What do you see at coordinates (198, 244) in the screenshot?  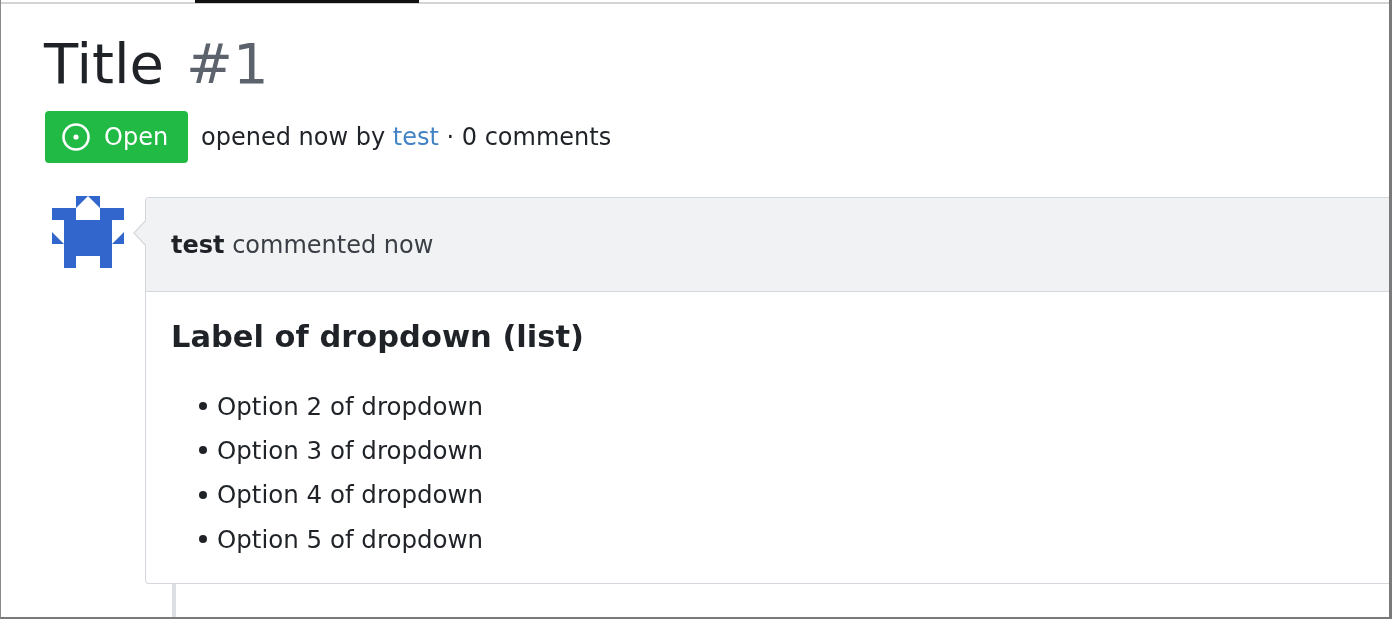 I see `comment-author-link: test` at bounding box center [198, 244].